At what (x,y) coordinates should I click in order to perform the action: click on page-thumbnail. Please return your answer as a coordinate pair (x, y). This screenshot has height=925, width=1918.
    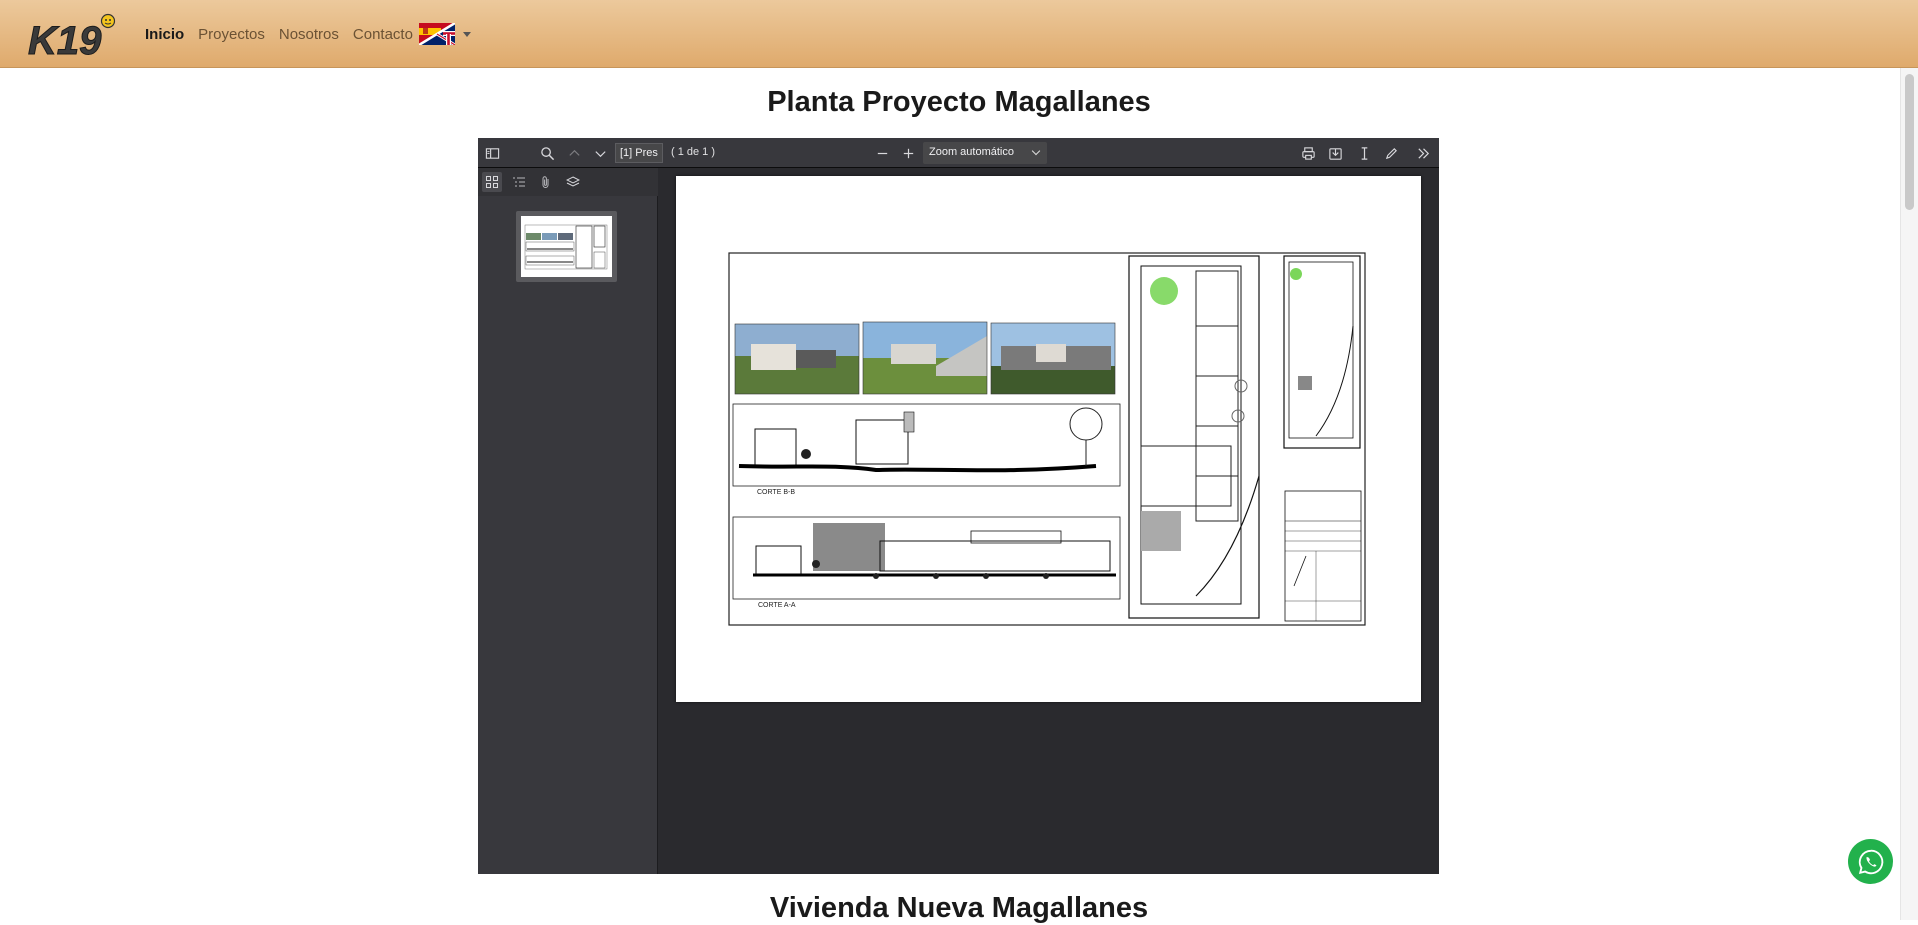
    Looking at the image, I should click on (566, 246).